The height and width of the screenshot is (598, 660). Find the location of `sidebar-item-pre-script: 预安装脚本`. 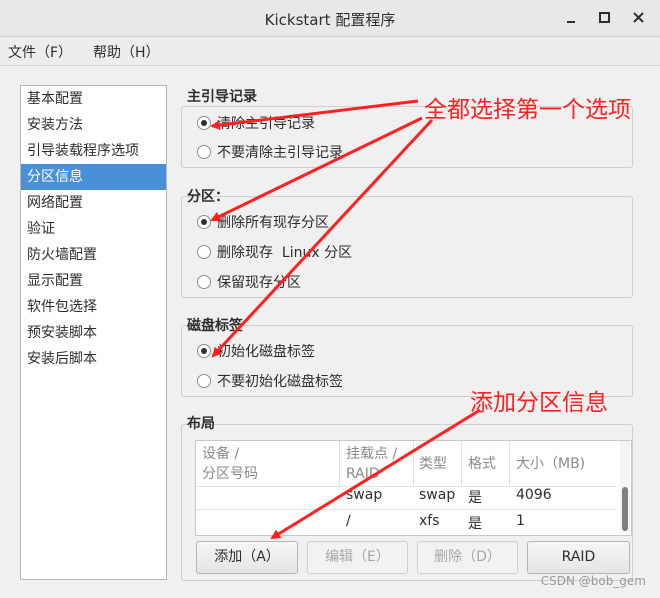

sidebar-item-pre-script: 预安装脚本 is located at coordinates (93, 333).